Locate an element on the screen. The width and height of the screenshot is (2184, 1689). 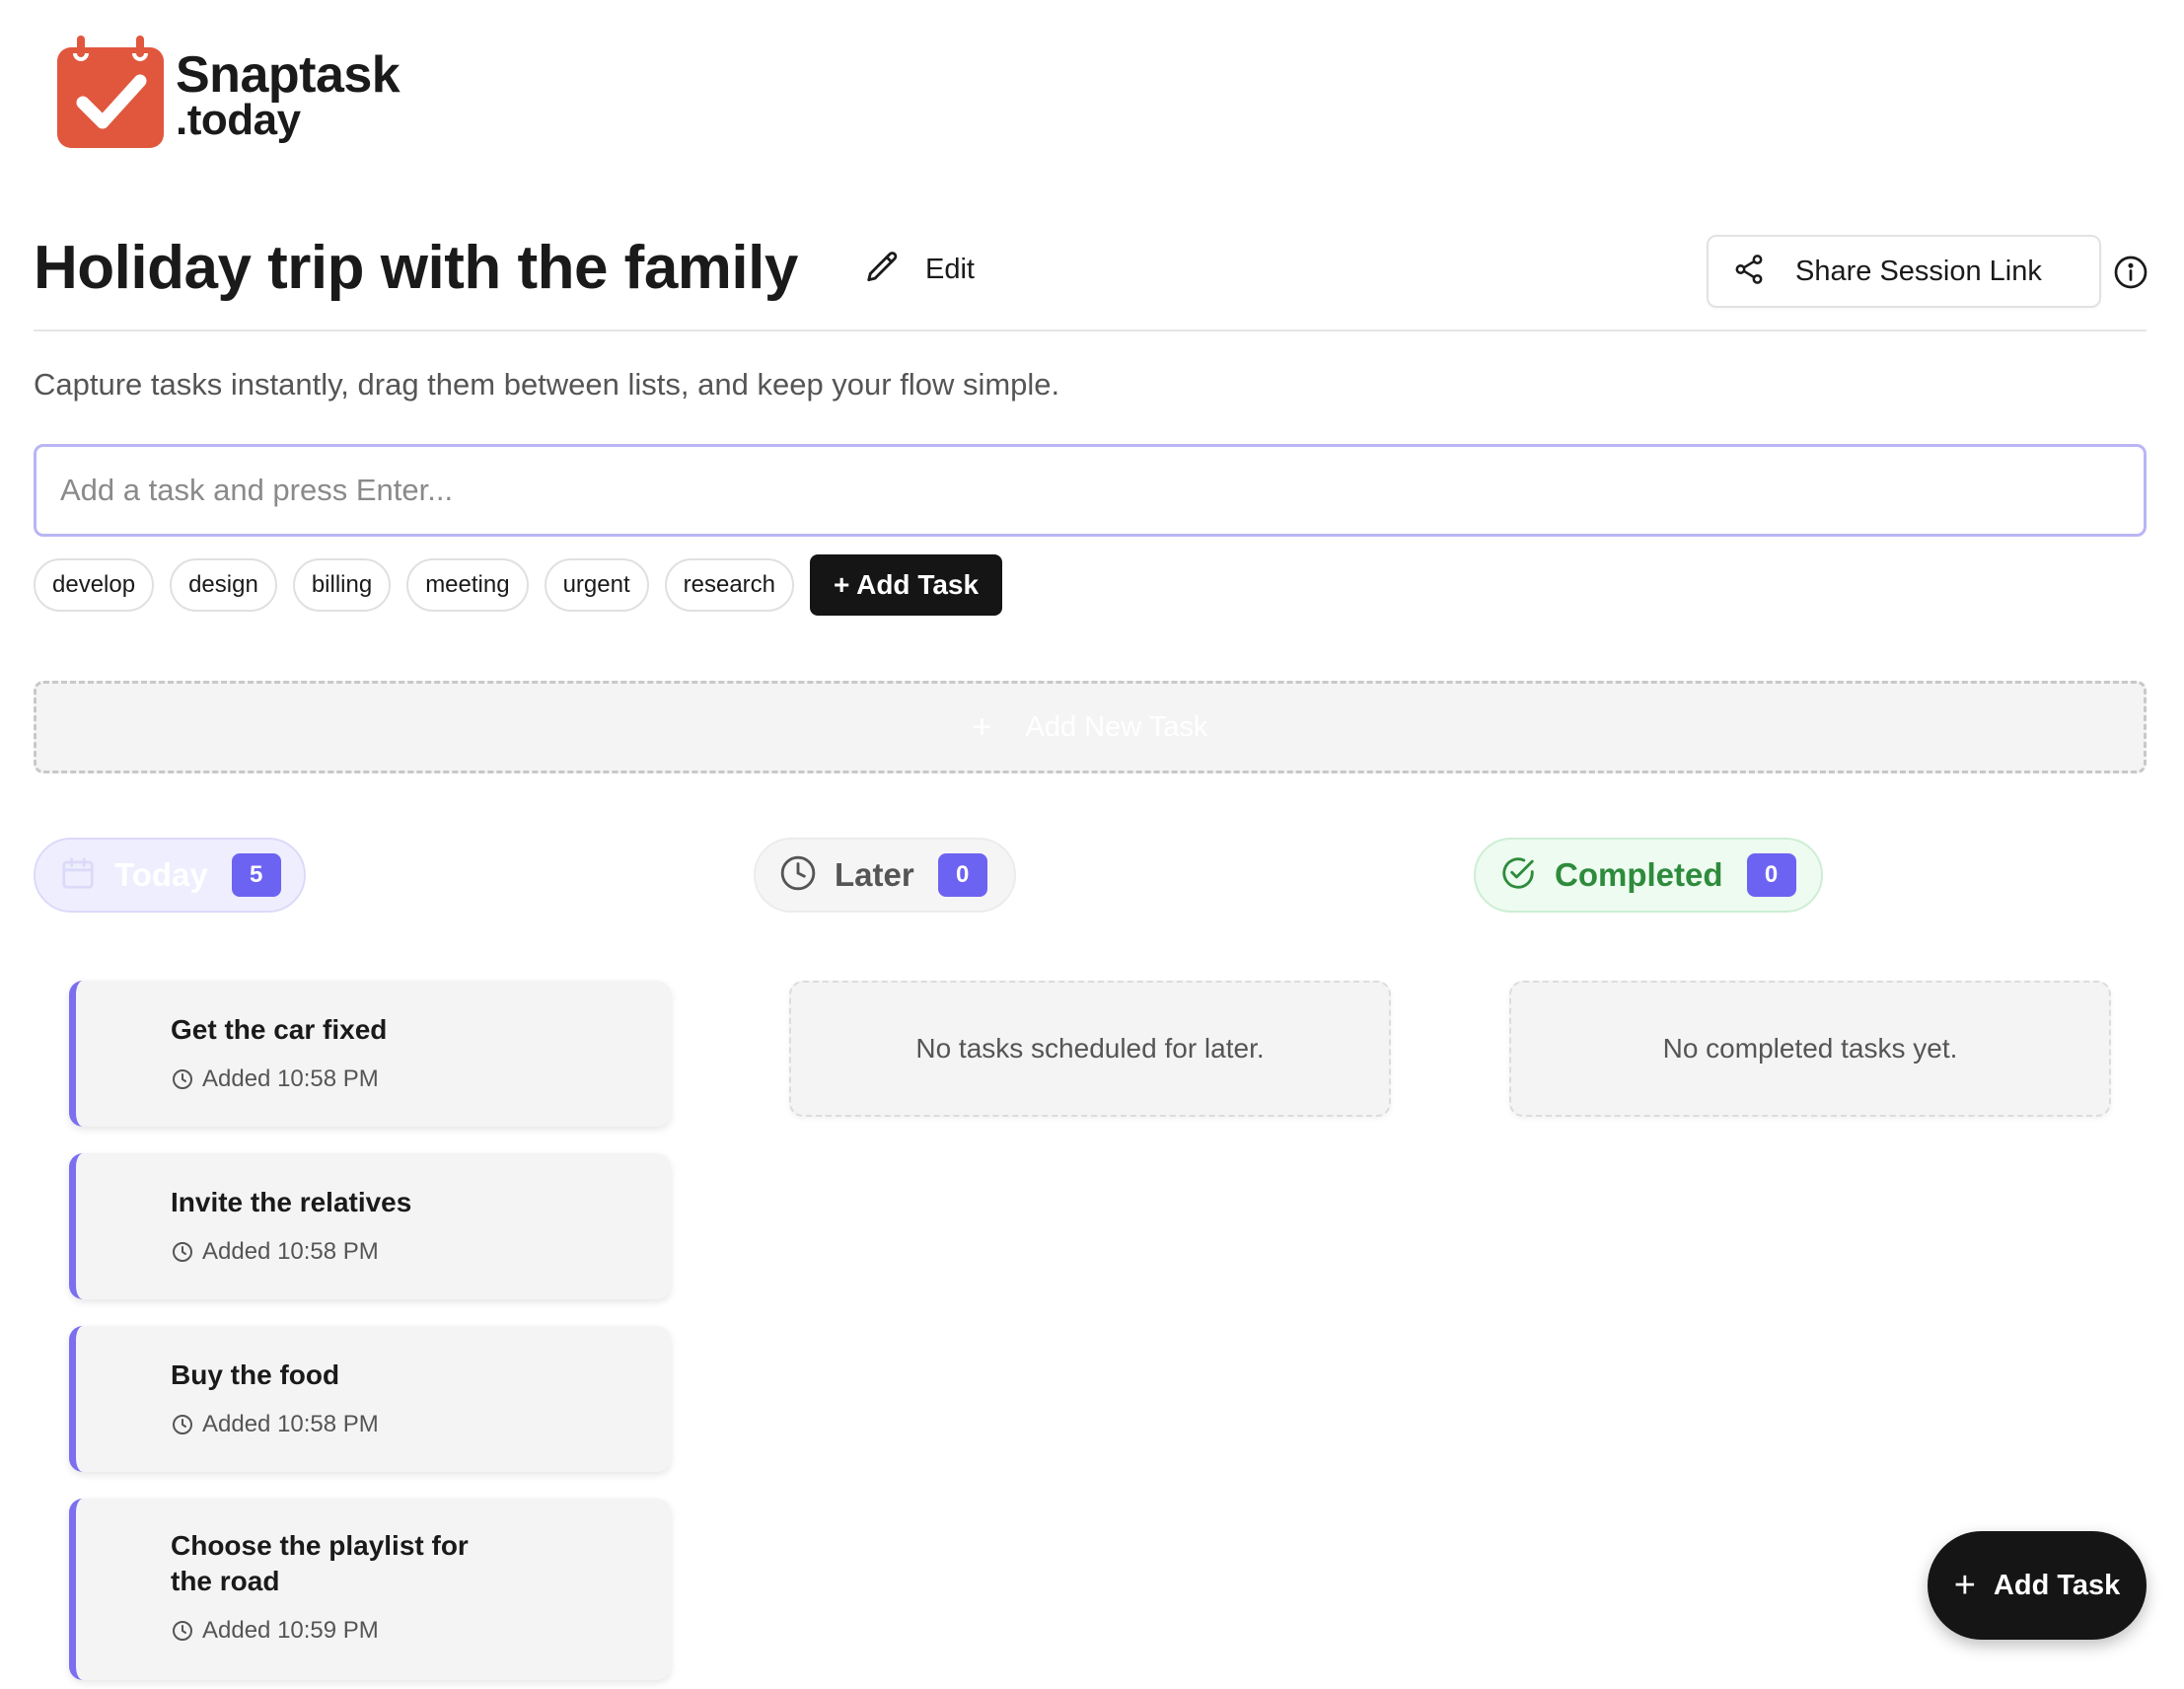
task-card: Invite the relatives Added 10:58 PM is located at coordinates (370, 1226).